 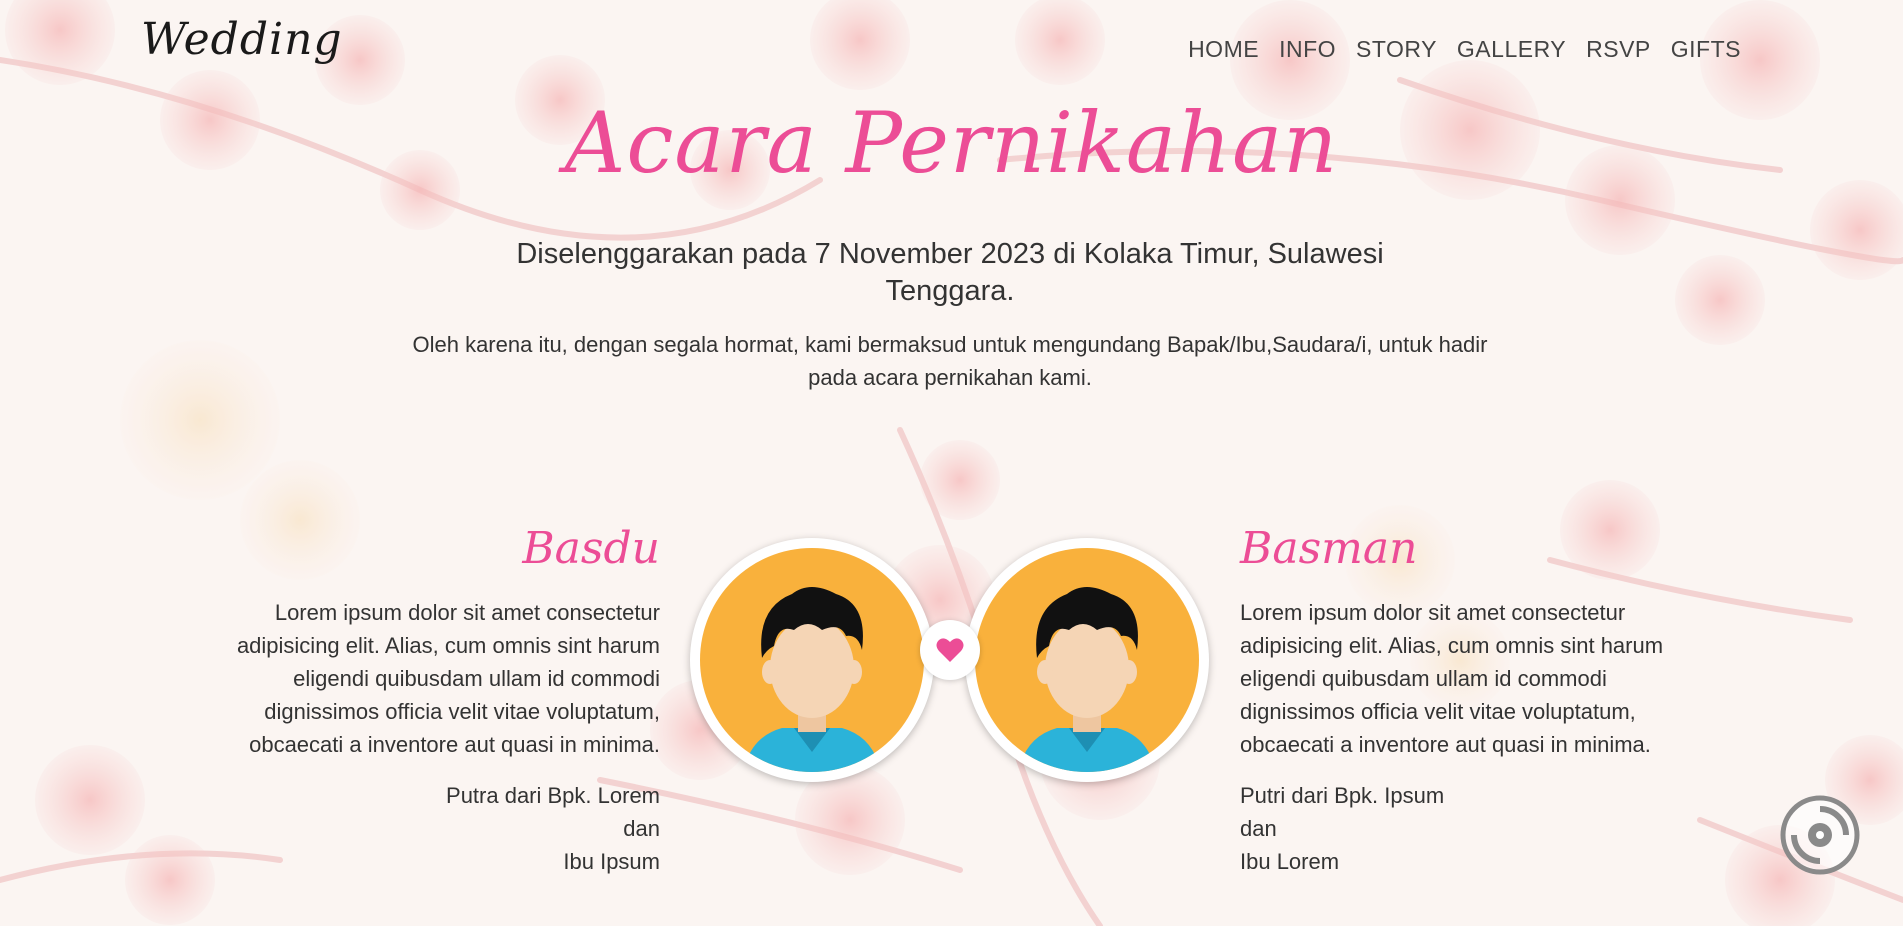 What do you see at coordinates (1290, 861) in the screenshot?
I see `bride-parents-line: Ibu Lorem` at bounding box center [1290, 861].